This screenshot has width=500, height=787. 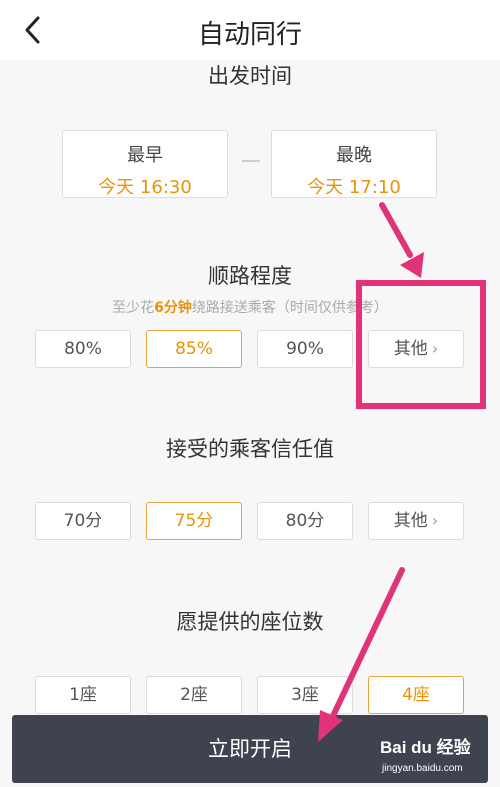 I want to click on seat-option-label: 3座, so click(x=305, y=695).